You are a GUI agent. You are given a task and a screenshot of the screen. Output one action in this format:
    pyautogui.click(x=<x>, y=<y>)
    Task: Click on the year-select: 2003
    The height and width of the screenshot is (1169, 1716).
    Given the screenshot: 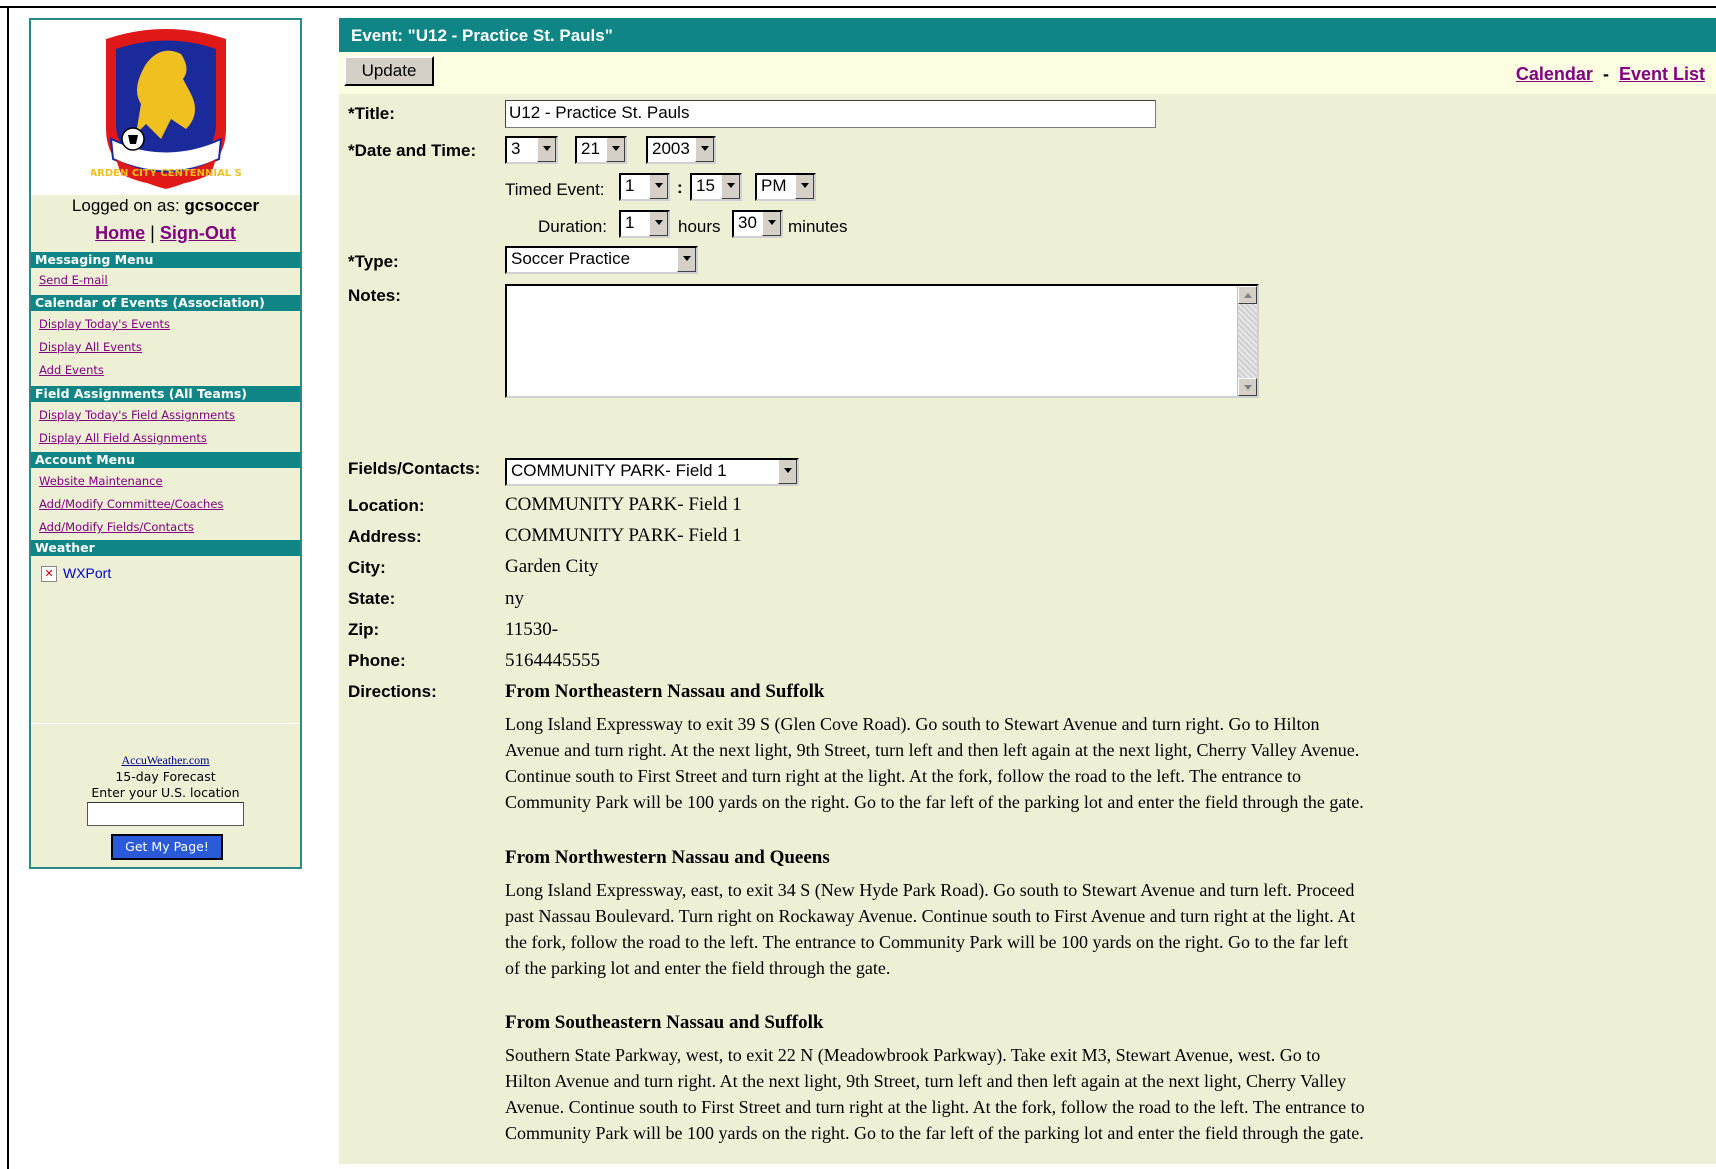 What is the action you would take?
    pyautogui.click(x=681, y=150)
    